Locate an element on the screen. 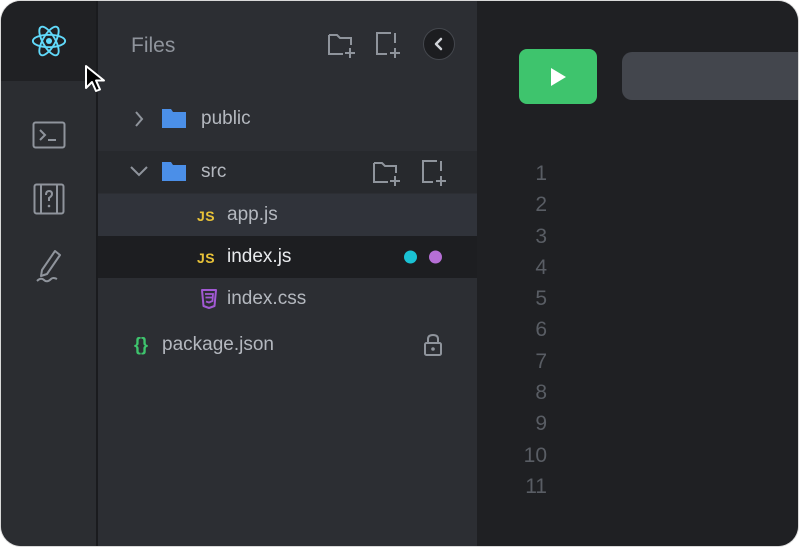  run-button is located at coordinates (558, 76).